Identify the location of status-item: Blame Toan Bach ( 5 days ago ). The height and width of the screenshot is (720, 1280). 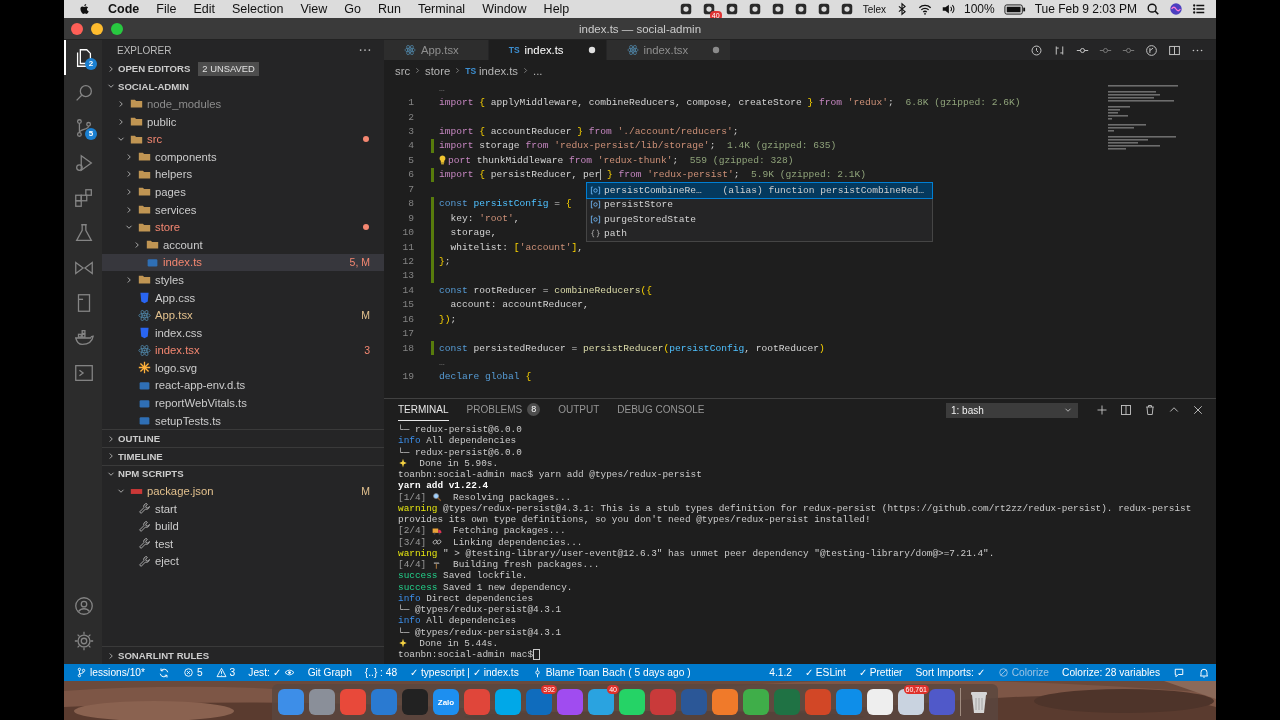
(611, 672).